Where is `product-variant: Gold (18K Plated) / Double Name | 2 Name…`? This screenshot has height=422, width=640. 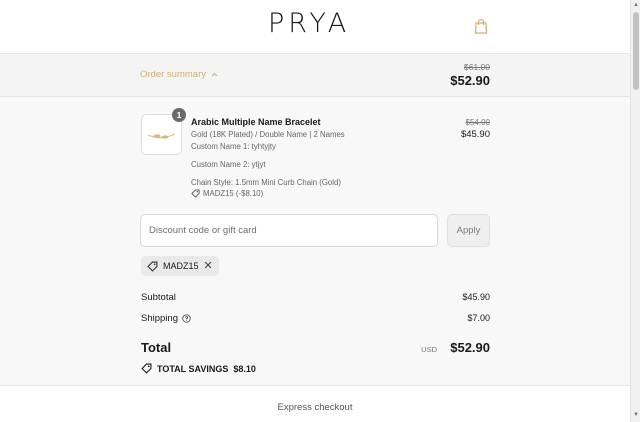 product-variant: Gold (18K Plated) / Double Name | 2 Name… is located at coordinates (268, 134).